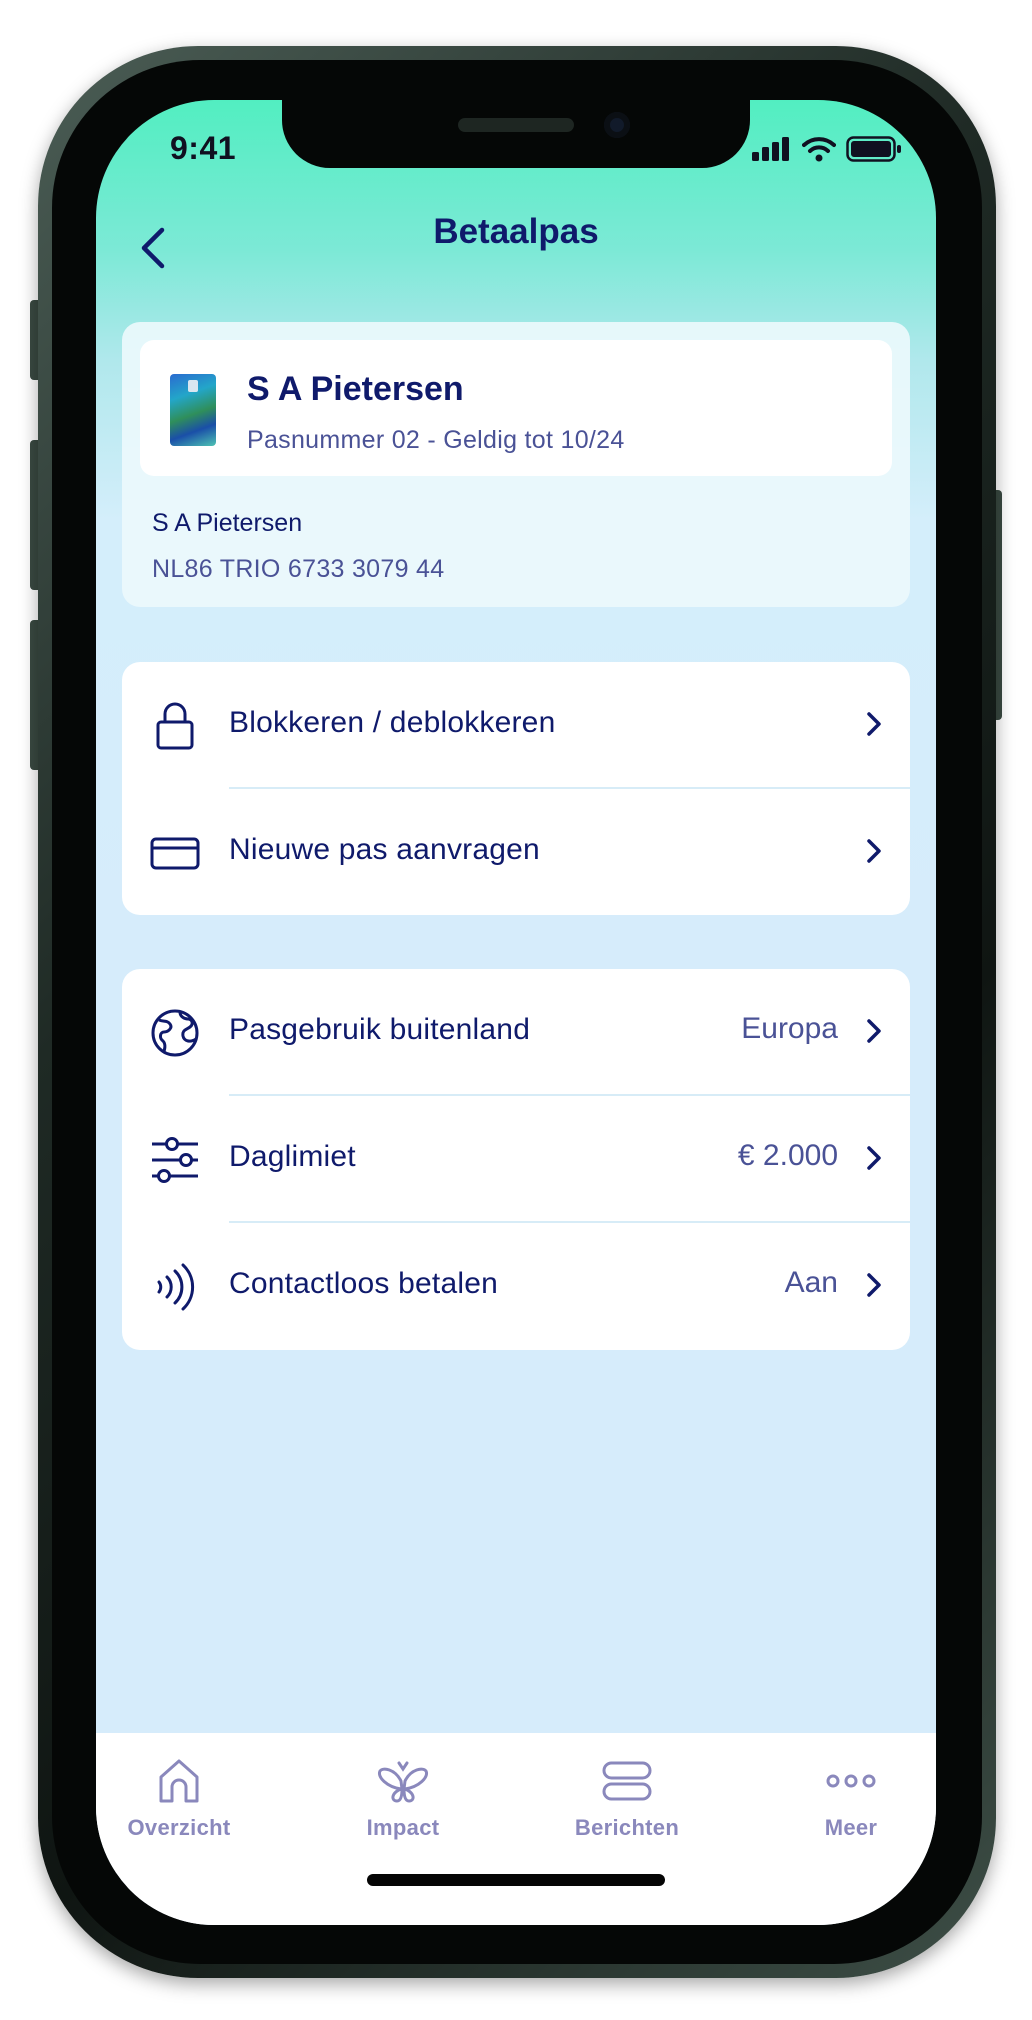 This screenshot has width=1032, height=2020. What do you see at coordinates (179, 1805) in the screenshot?
I see `tab-overzicht: Overzicht` at bounding box center [179, 1805].